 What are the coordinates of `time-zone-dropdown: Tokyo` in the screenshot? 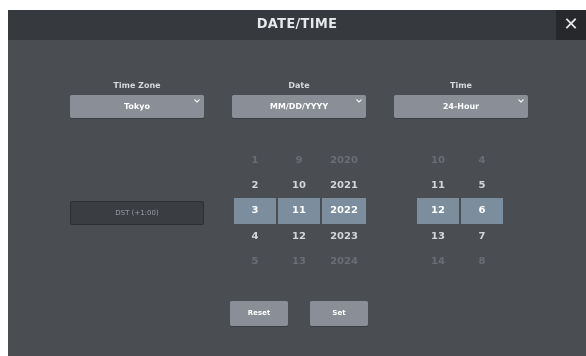 It's located at (137, 106).